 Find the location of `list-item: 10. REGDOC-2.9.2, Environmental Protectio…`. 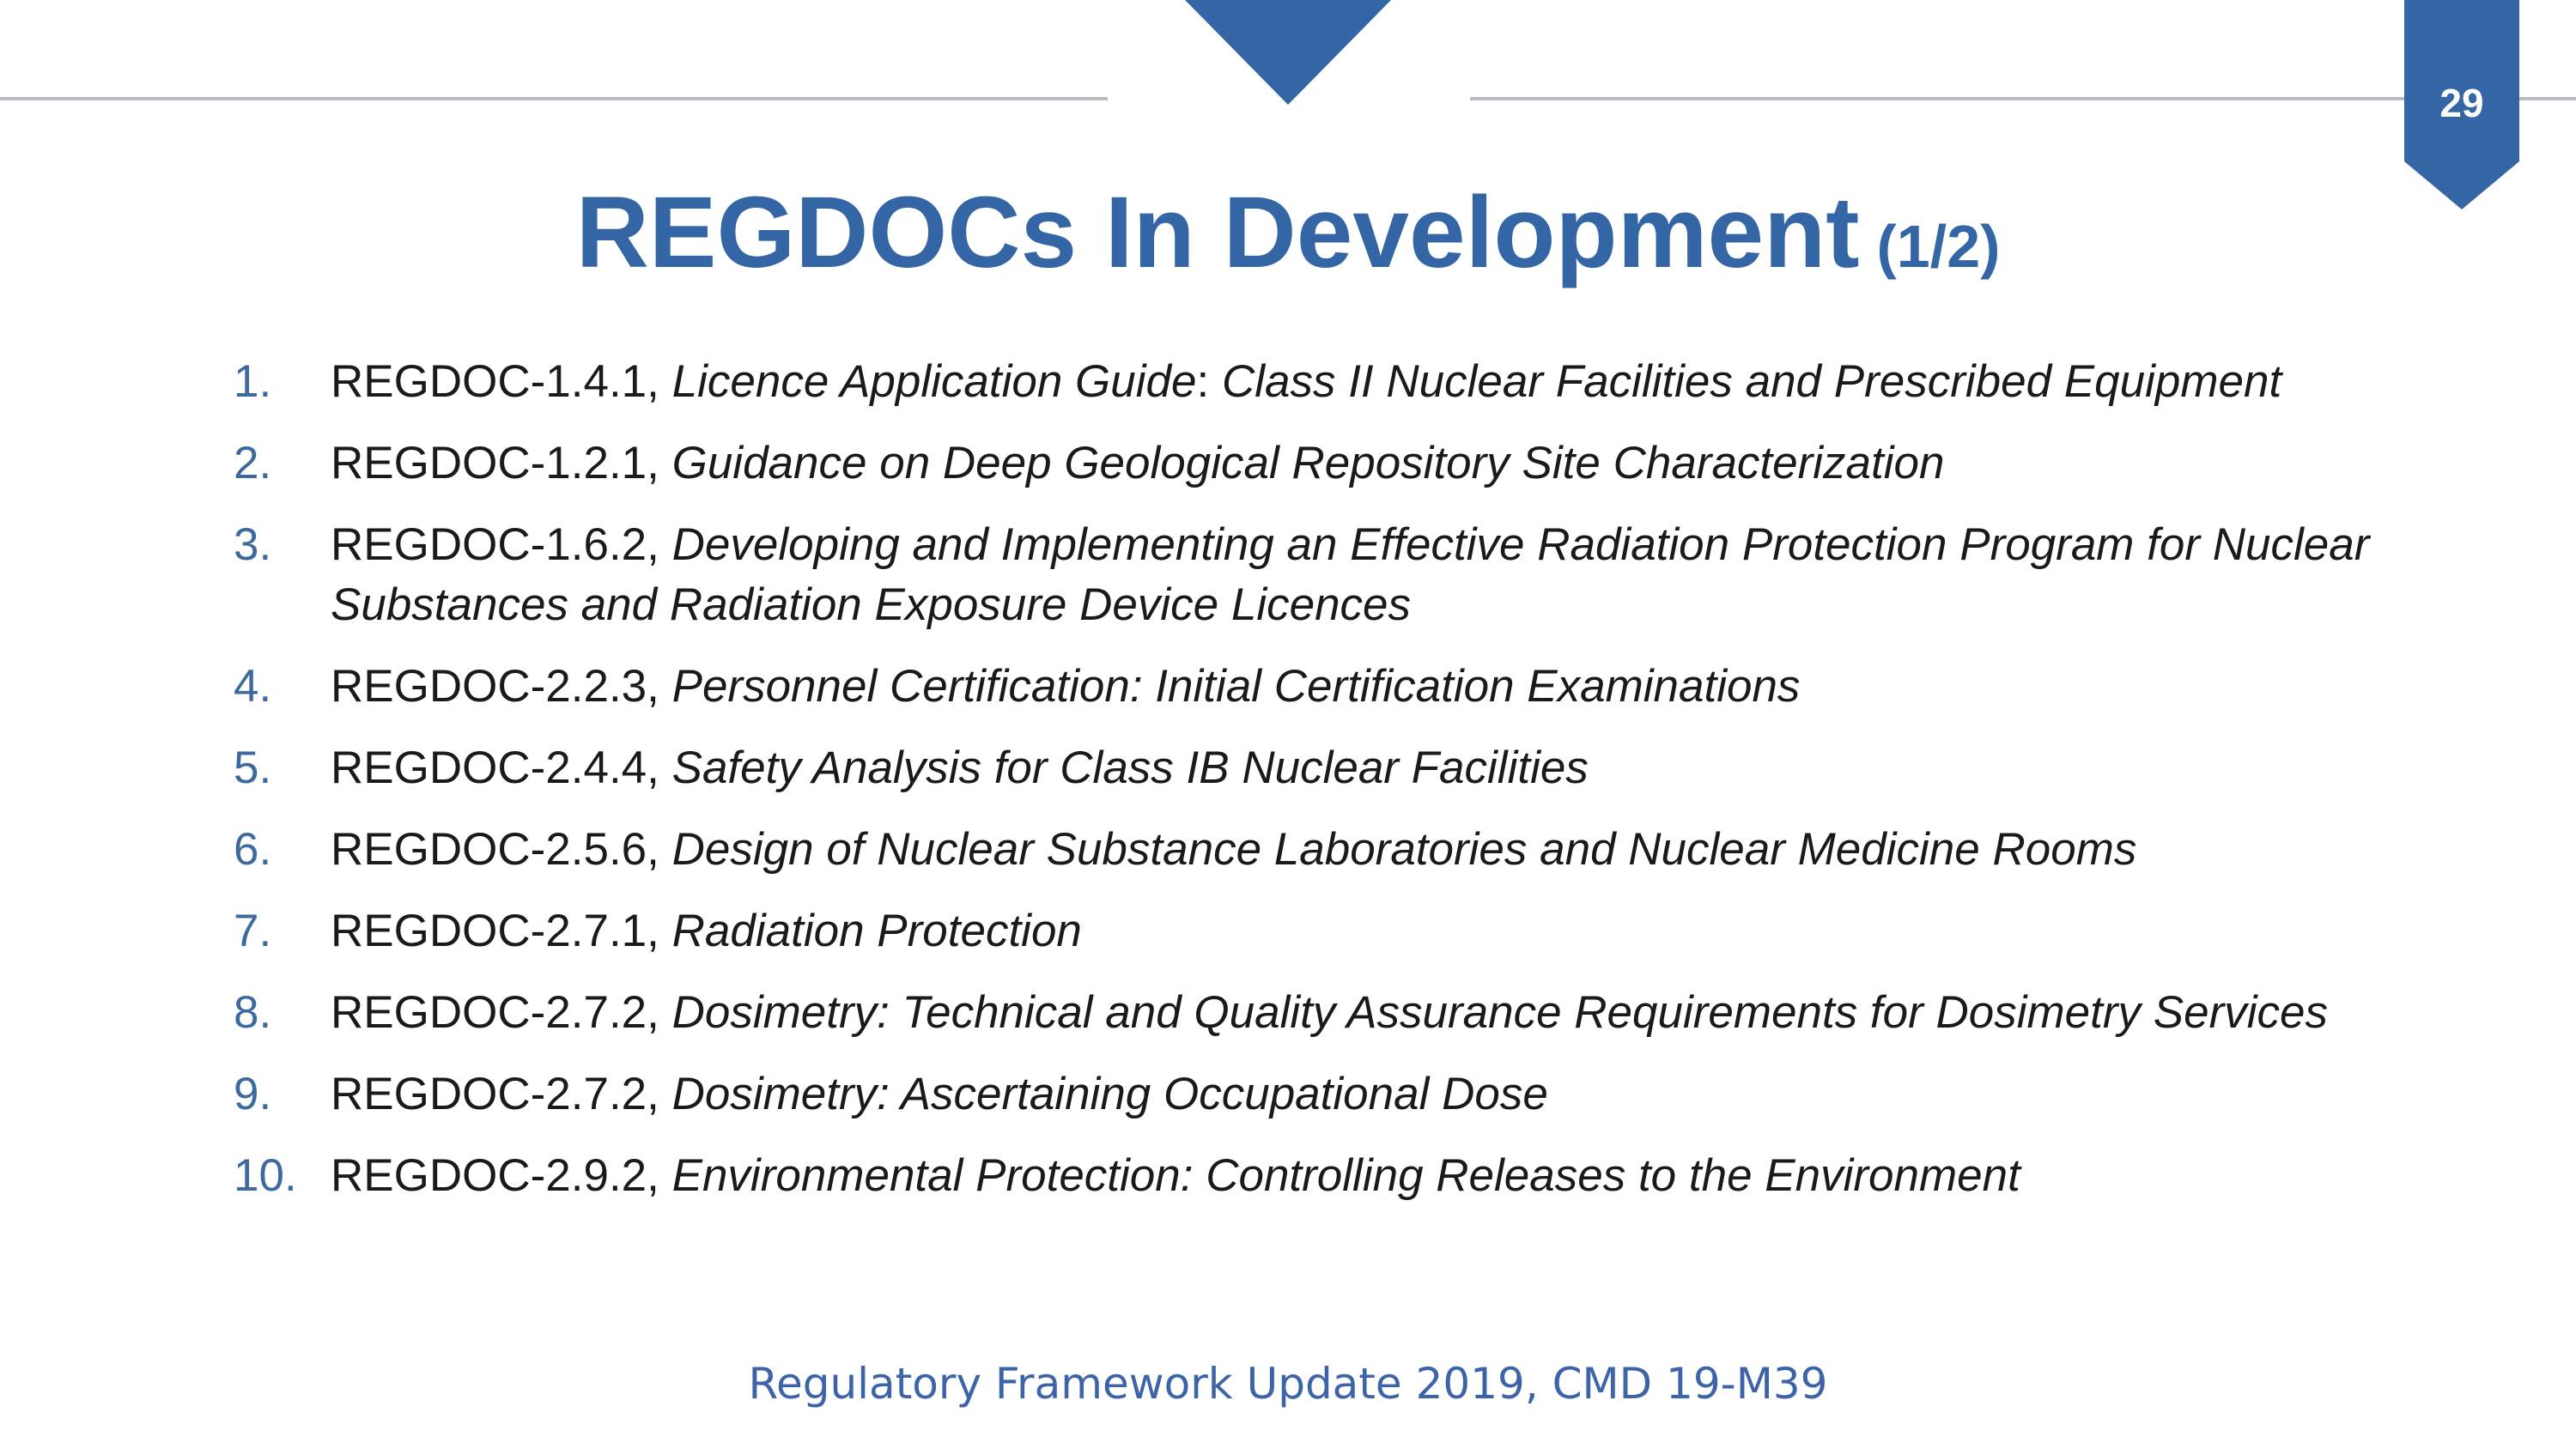

list-item: 10. REGDOC-2.9.2, Environmental Protectio… is located at coordinates (1333, 1176).